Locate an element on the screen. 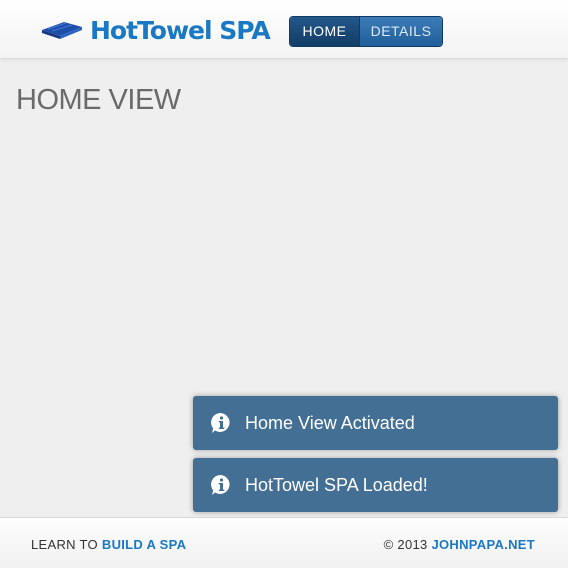 The image size is (568, 568). nav-home-tab: HOME is located at coordinates (324, 31).